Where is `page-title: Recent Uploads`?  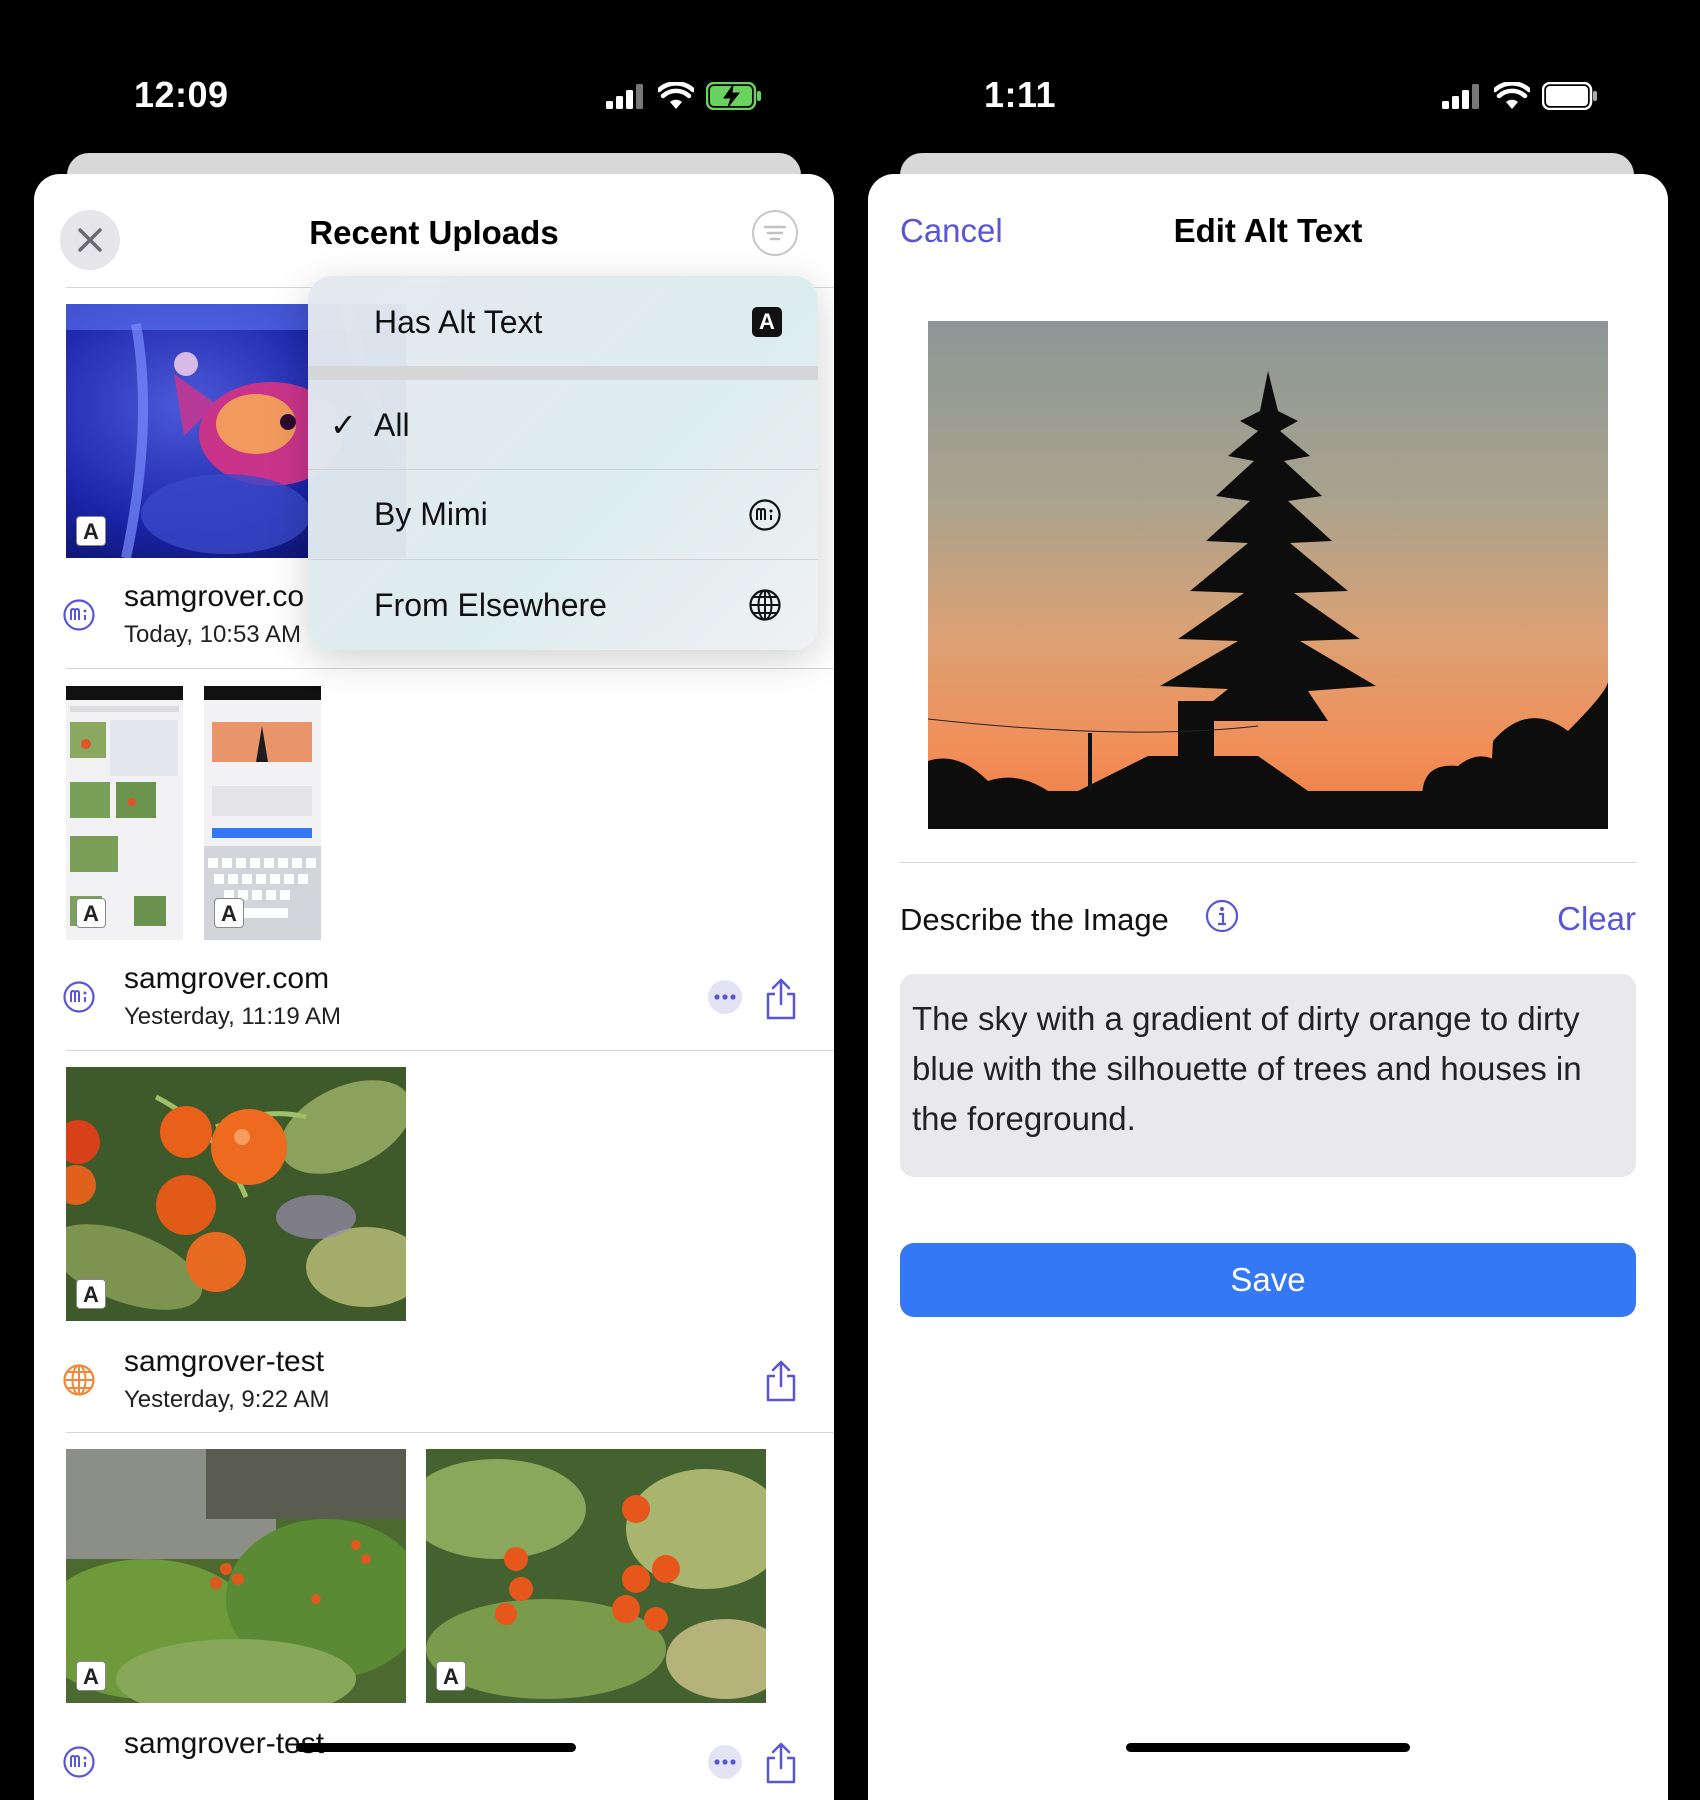 page-title: Recent Uploads is located at coordinates (434, 232).